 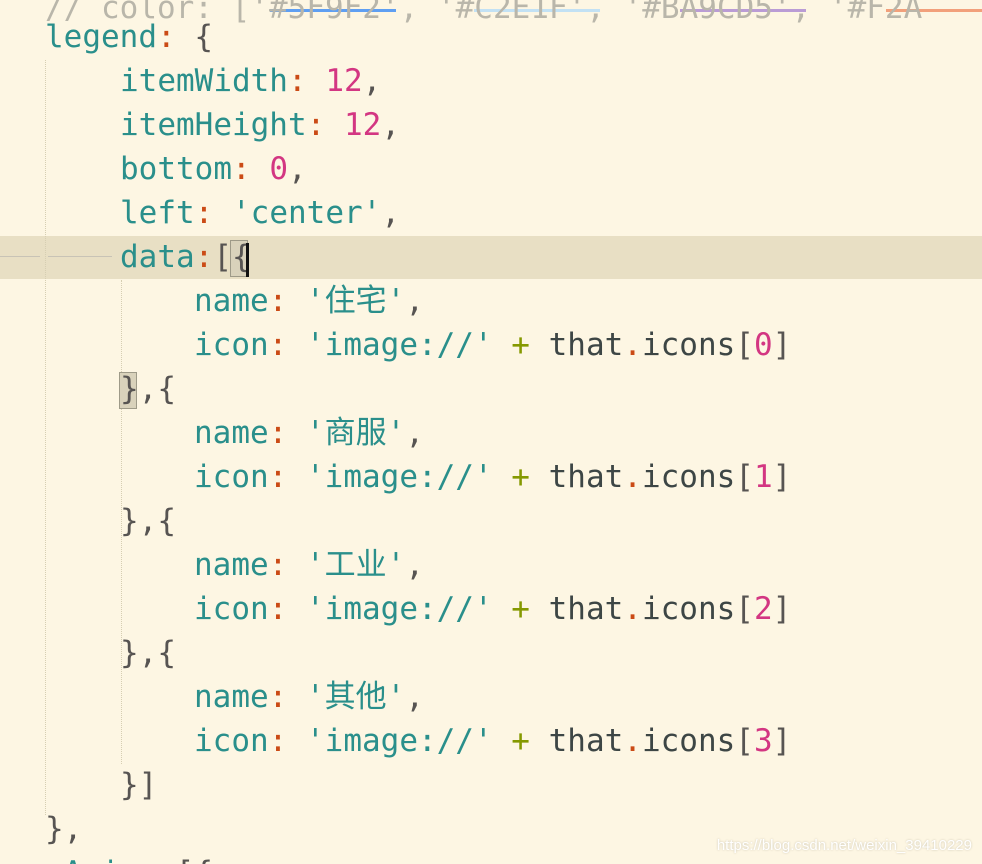 What do you see at coordinates (129, 37) in the screenshot?
I see `code-line: legend: {` at bounding box center [129, 37].